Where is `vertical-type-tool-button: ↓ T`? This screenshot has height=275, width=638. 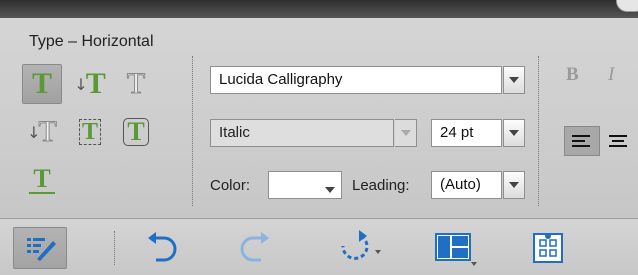 vertical-type-tool-button: ↓ T is located at coordinates (90, 84).